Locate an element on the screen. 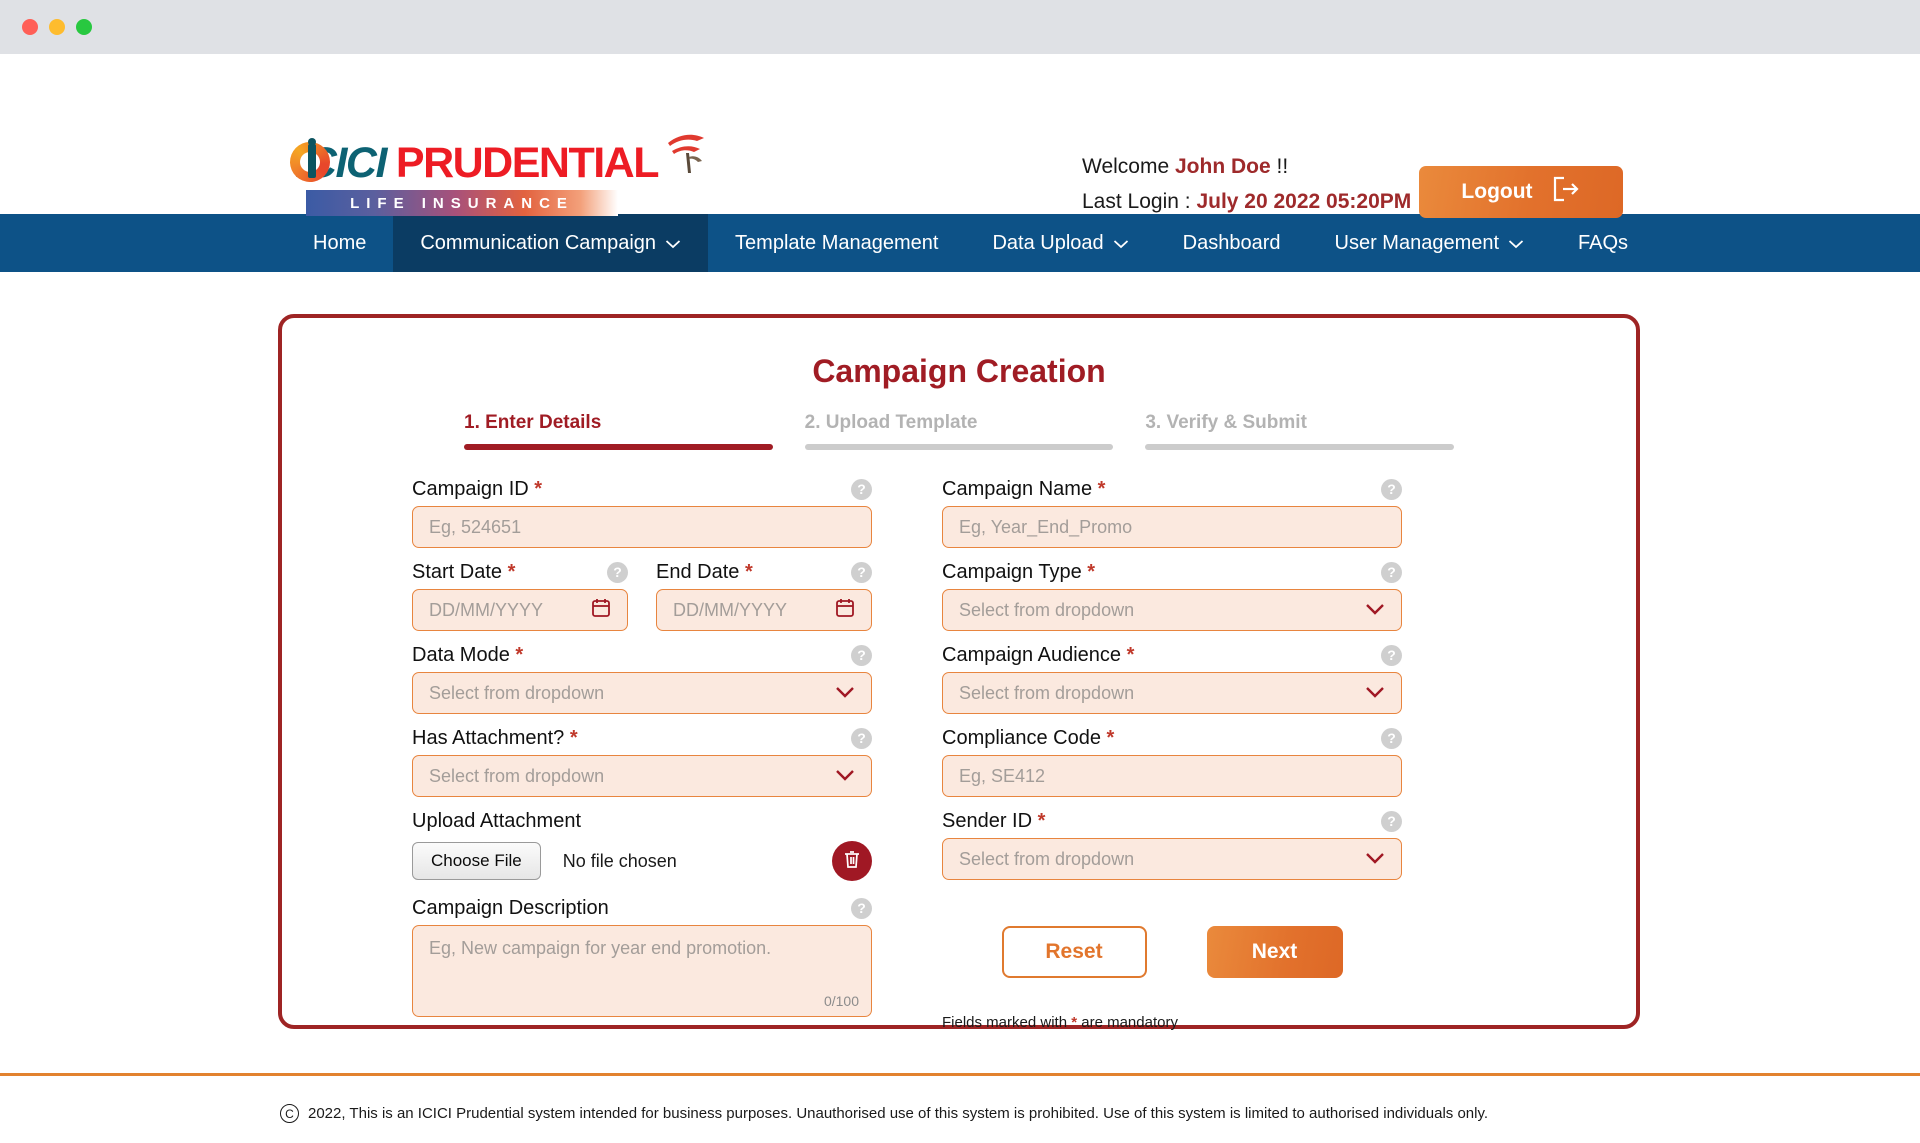 The height and width of the screenshot is (1143, 1920). welcome-suffix: !! is located at coordinates (1282, 166).